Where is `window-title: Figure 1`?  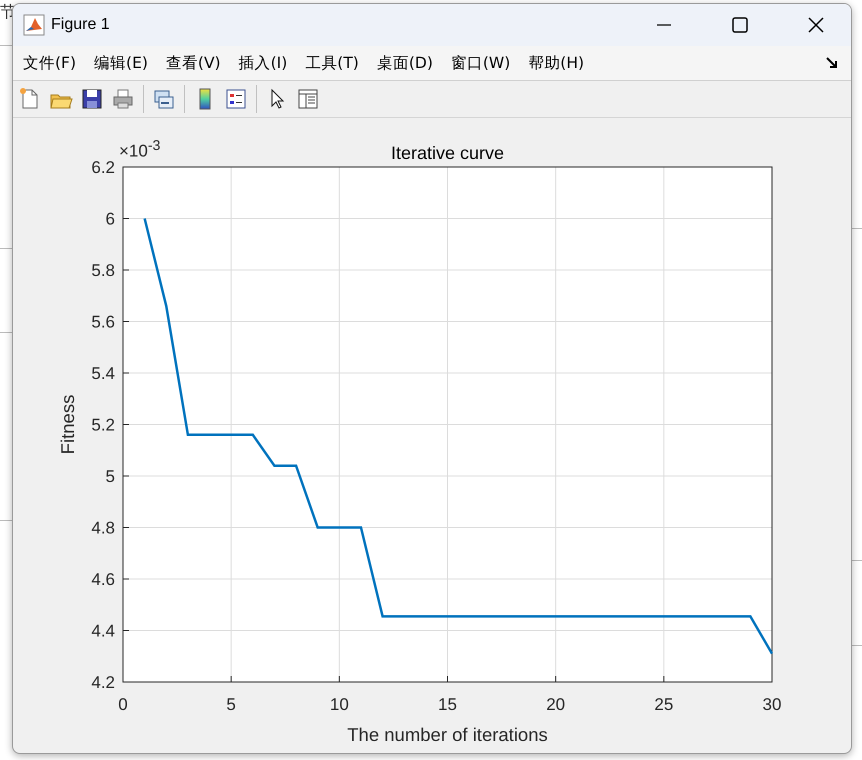
window-title: Figure 1 is located at coordinates (81, 25).